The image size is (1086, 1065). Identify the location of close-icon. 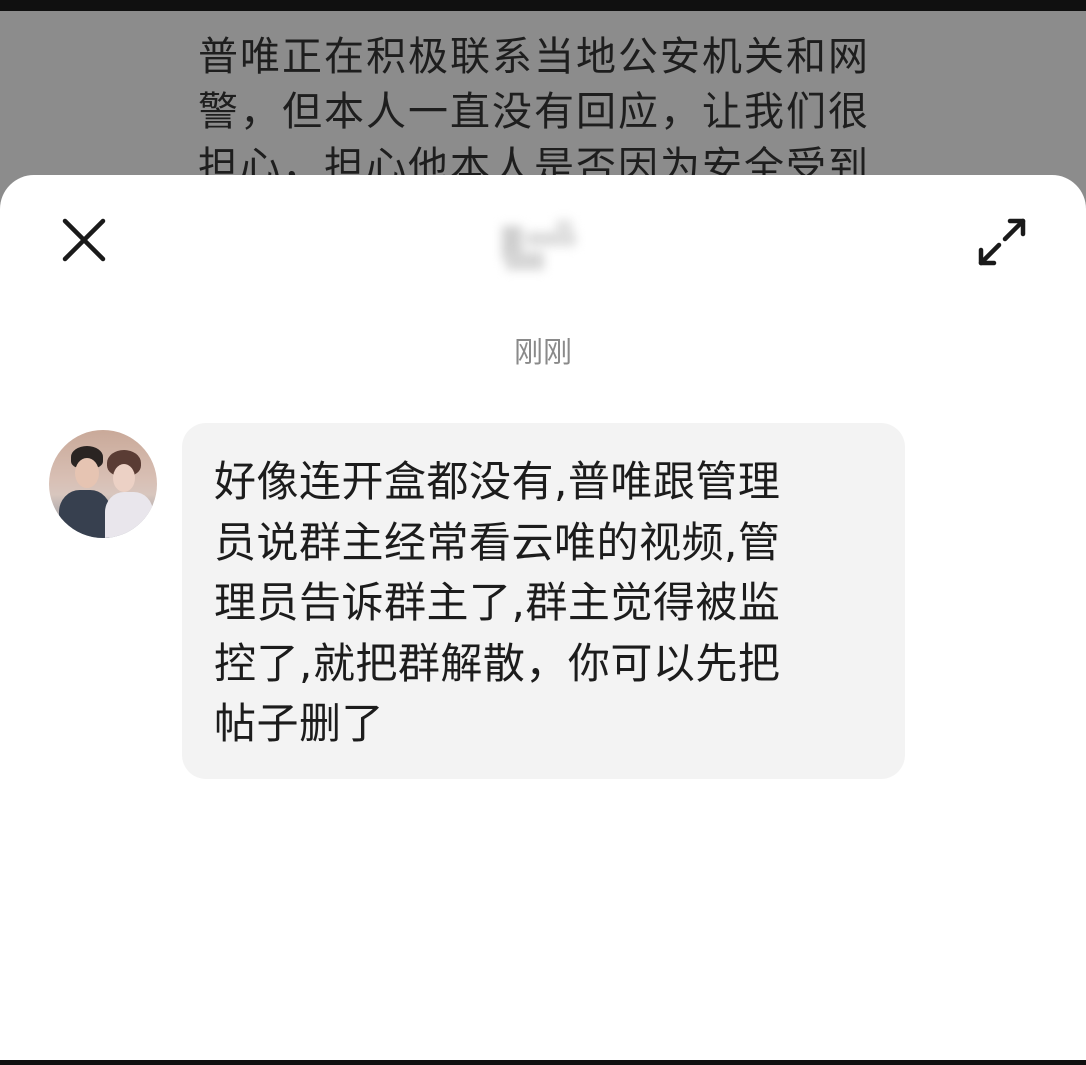
(84, 240).